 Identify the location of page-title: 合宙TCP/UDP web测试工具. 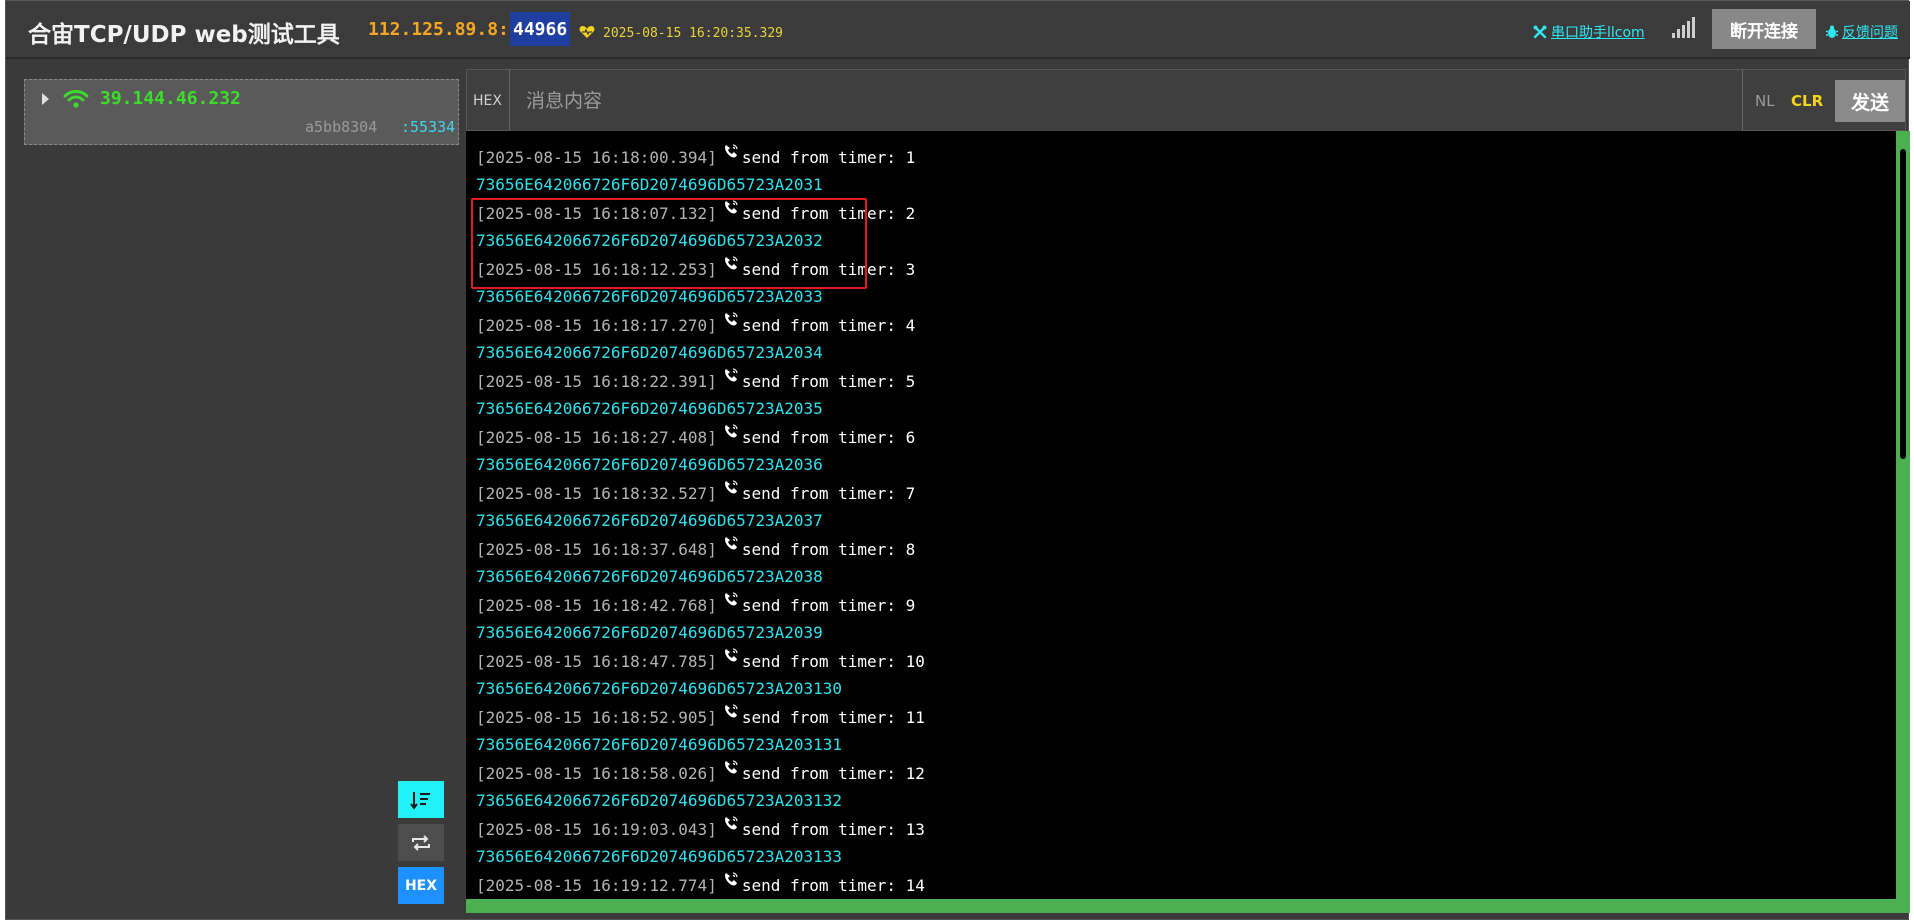
(184, 35).